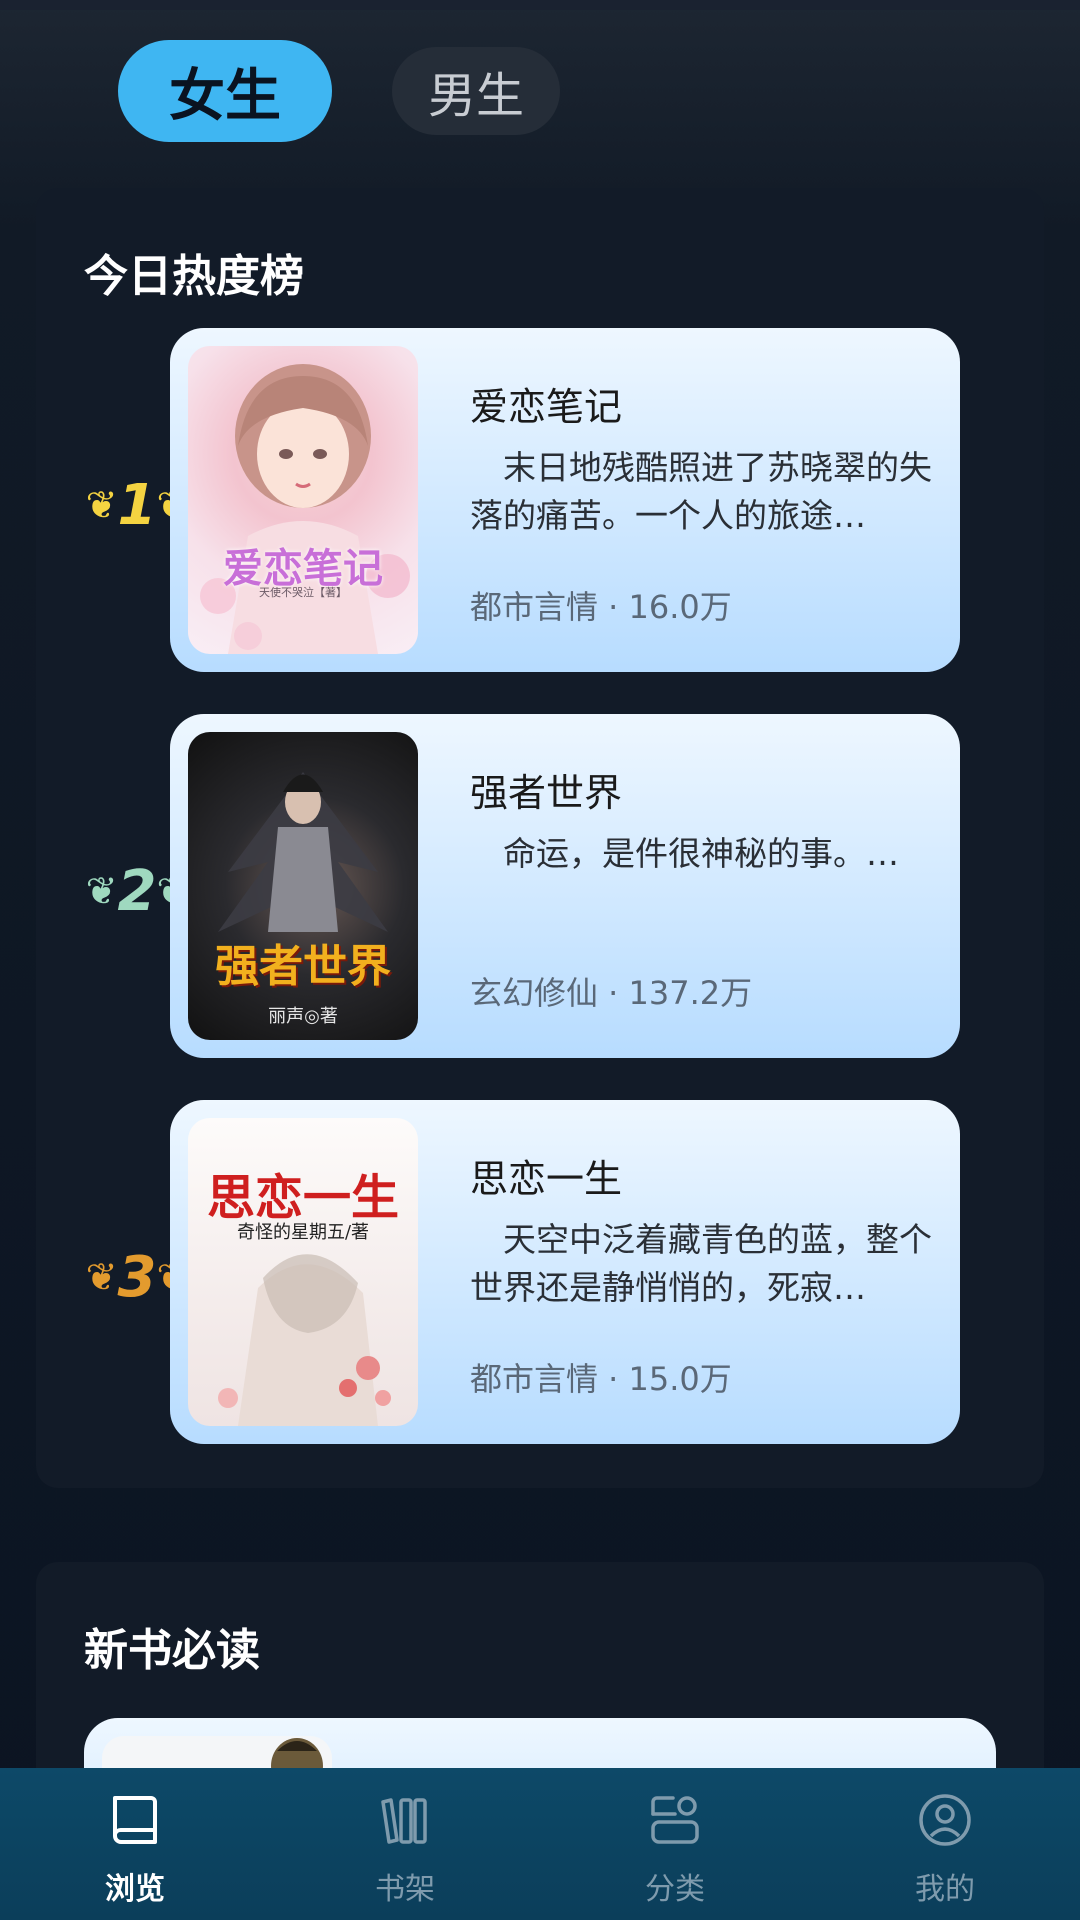 This screenshot has width=1080, height=1920. I want to click on book-icon, so click(135, 1820).